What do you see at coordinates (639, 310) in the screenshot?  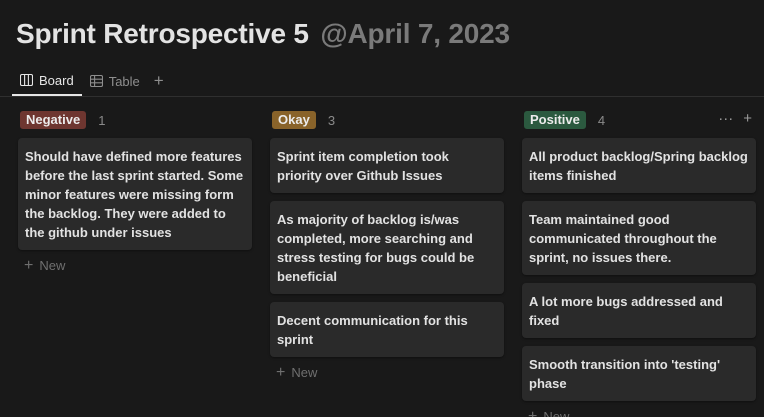 I see `board-card: A lot more bugs addressed and fixed` at bounding box center [639, 310].